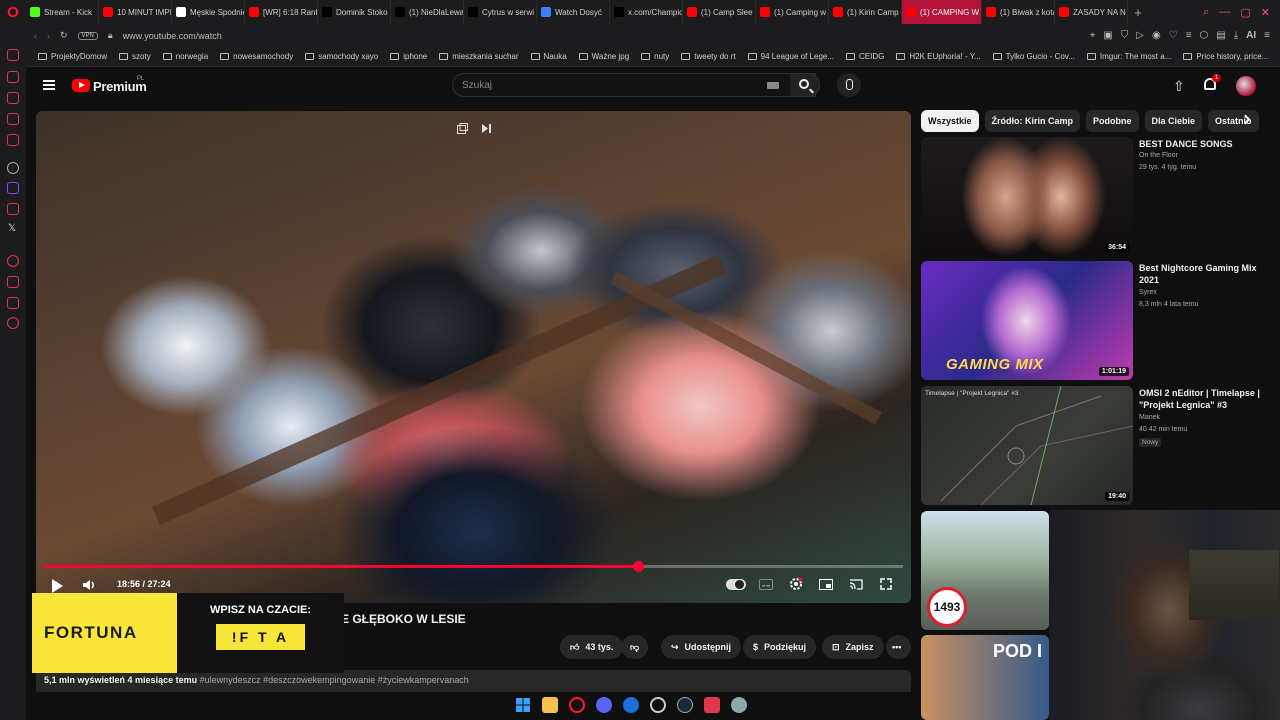 This screenshot has width=1280, height=720. Describe the element at coordinates (1091, 12) in the screenshot. I see `browser-tab: ZASADY NA N` at that location.